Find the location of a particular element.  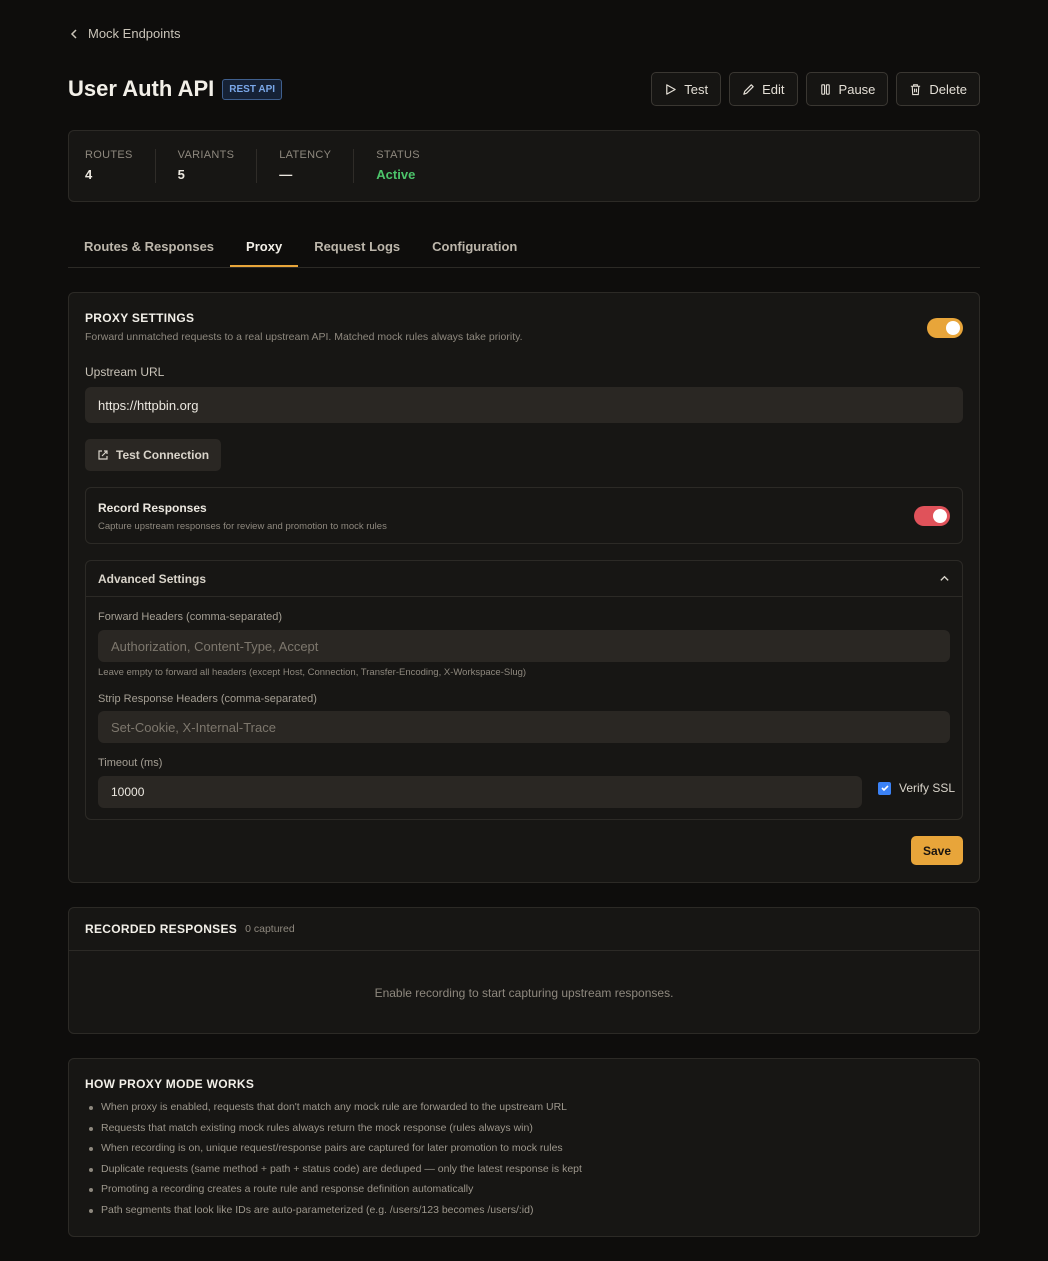

upstream-url-label: Upstream URL is located at coordinates (125, 372).